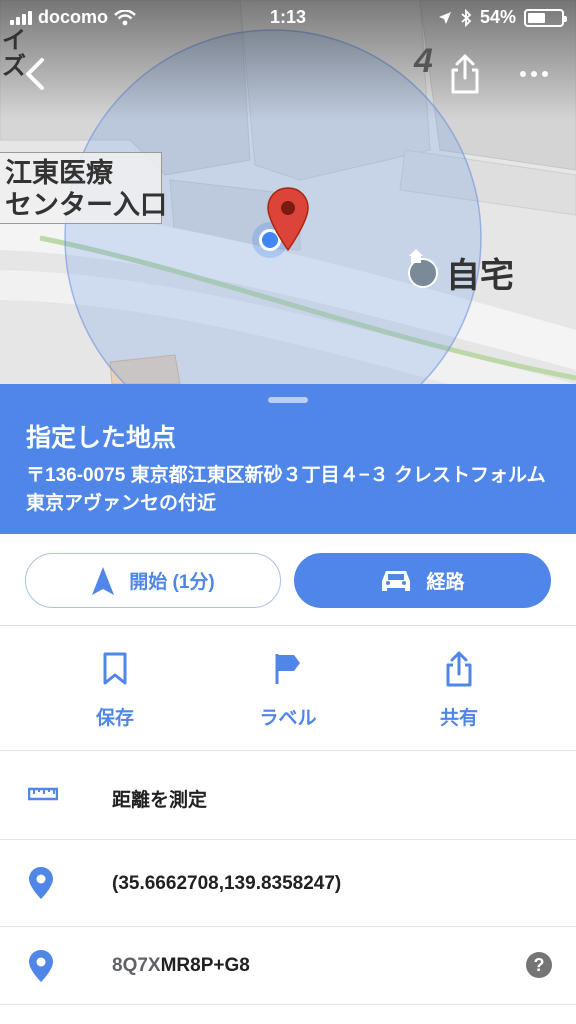  Describe the element at coordinates (35, 74) in the screenshot. I see `back-icon` at that location.